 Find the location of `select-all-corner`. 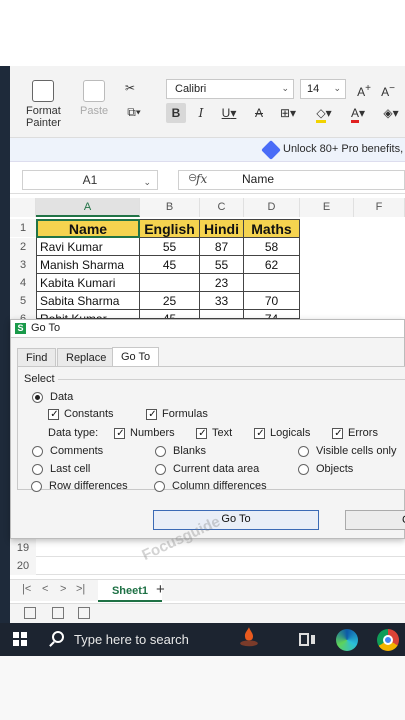

select-all-corner is located at coordinates (23, 207).